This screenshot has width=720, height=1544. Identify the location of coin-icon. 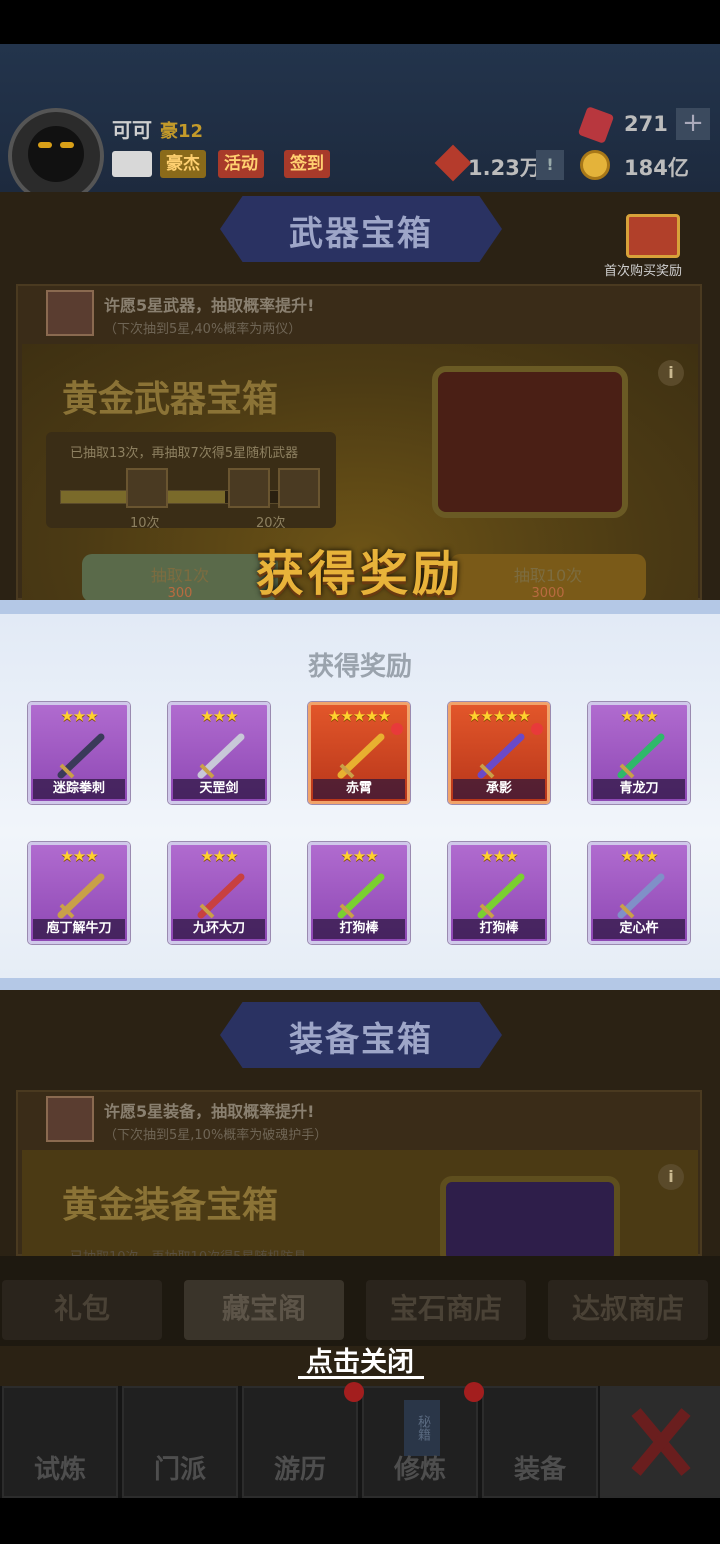
(595, 165).